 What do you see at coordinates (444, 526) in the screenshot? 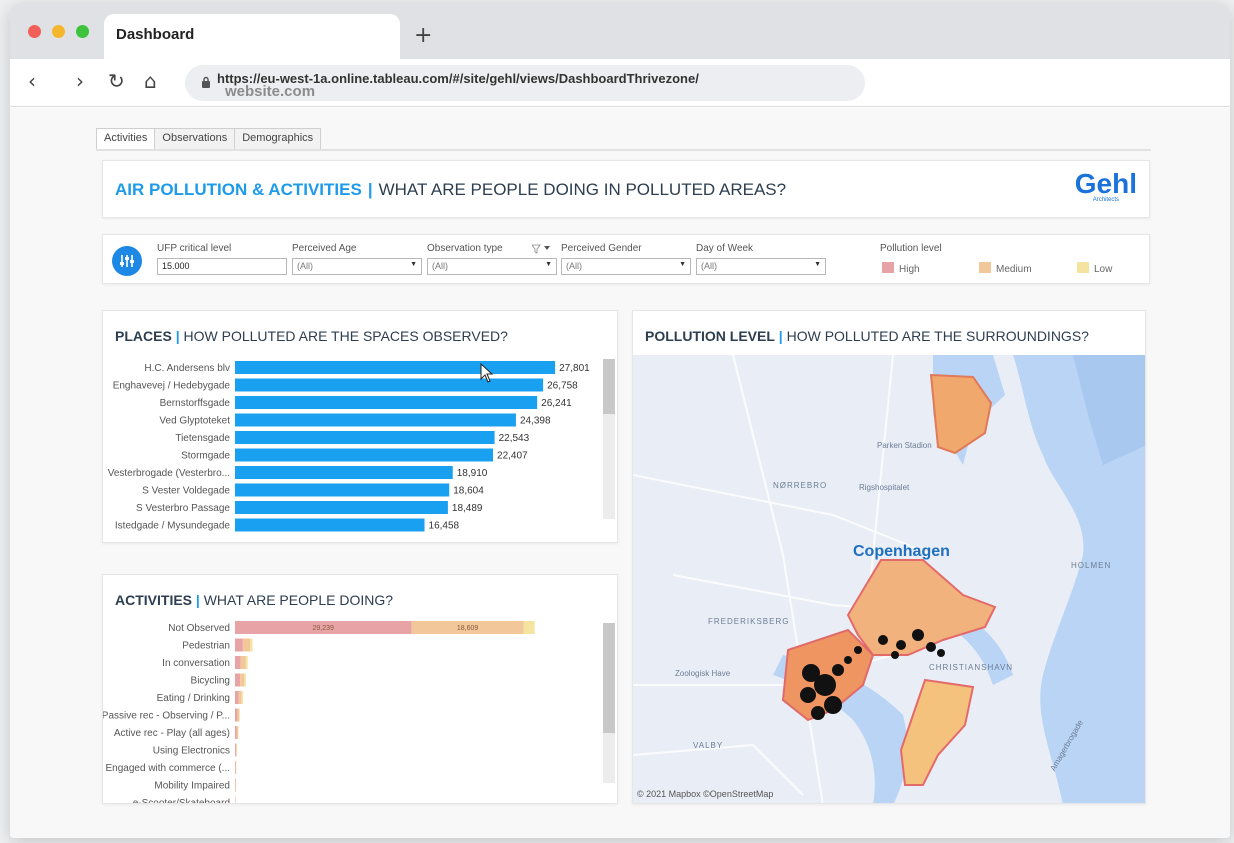
I see `places-value-label: 16,458` at bounding box center [444, 526].